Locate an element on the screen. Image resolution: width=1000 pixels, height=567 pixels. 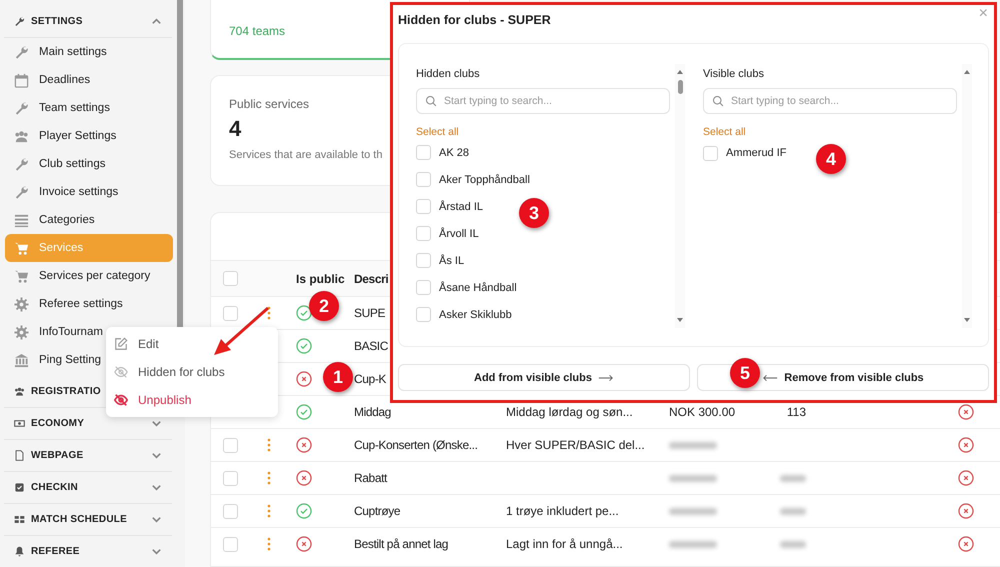
table-cell: Cup-K is located at coordinates (370, 379).